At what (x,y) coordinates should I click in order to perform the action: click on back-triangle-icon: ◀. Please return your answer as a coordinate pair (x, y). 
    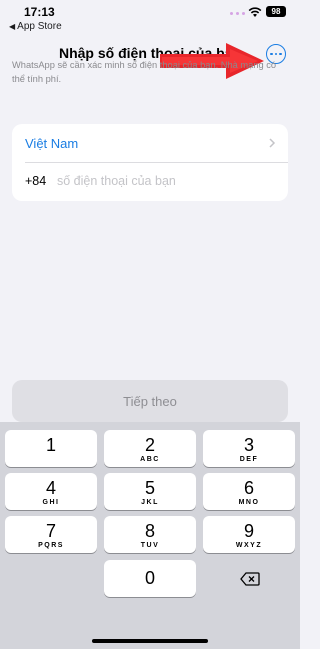
    Looking at the image, I should click on (12, 26).